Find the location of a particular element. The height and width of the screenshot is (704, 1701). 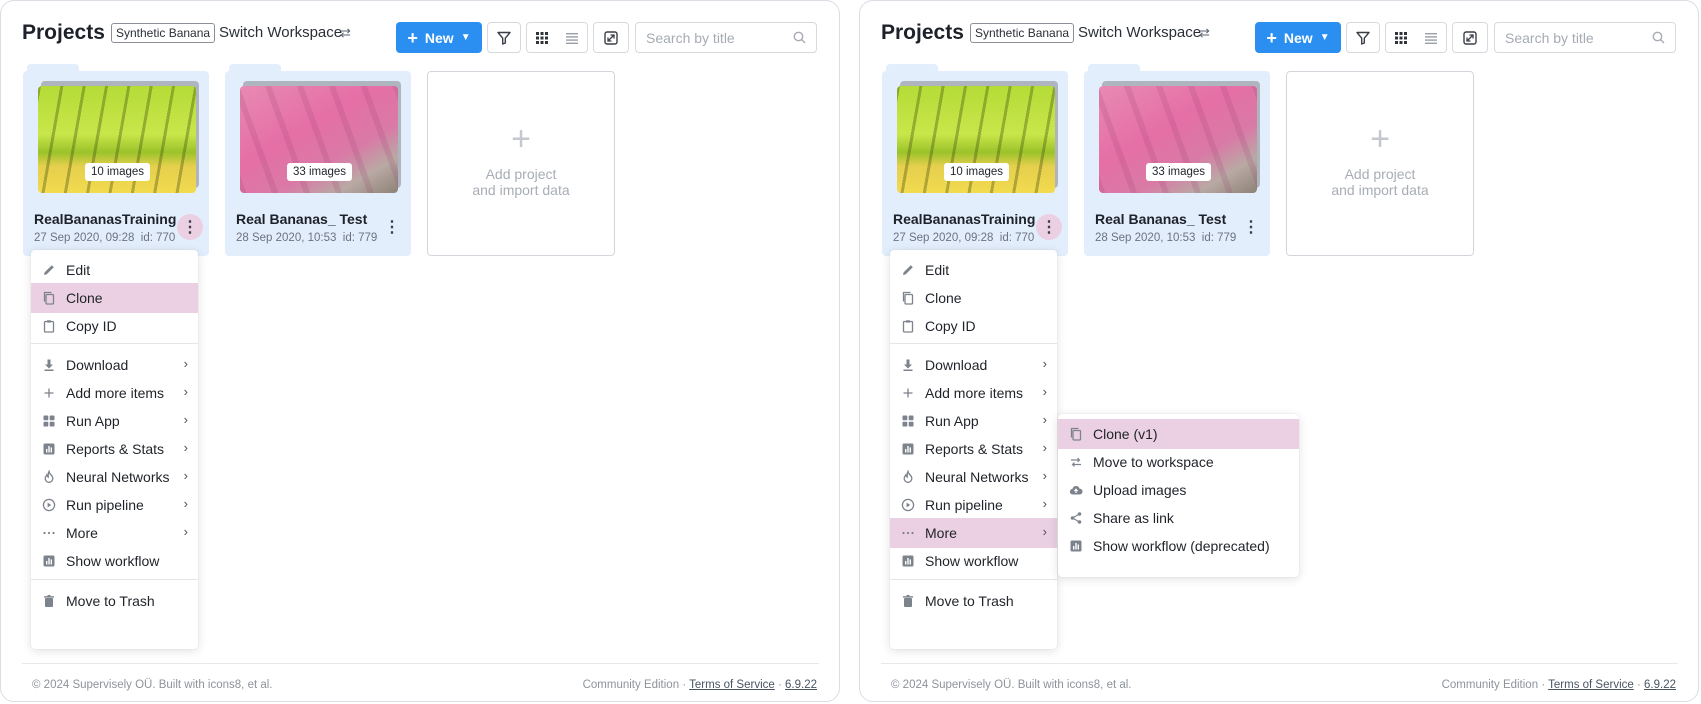

expand-icon is located at coordinates (611, 37).